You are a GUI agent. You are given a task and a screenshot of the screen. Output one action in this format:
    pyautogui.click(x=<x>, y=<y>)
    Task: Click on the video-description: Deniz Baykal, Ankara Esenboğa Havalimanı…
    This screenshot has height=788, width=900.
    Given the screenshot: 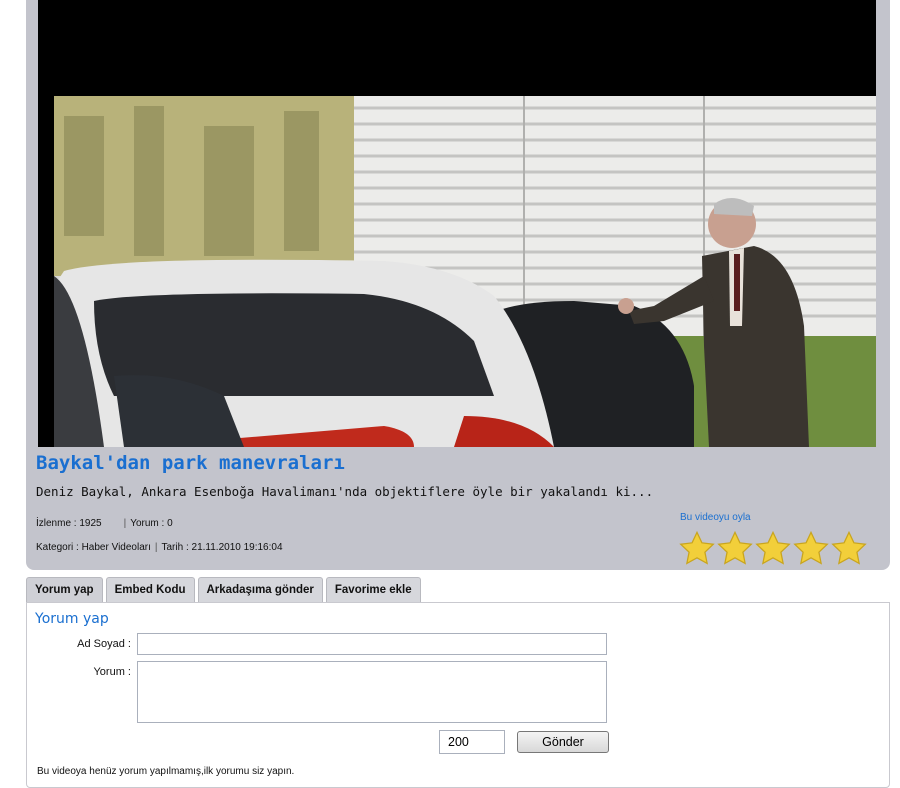 What is the action you would take?
    pyautogui.click(x=345, y=491)
    